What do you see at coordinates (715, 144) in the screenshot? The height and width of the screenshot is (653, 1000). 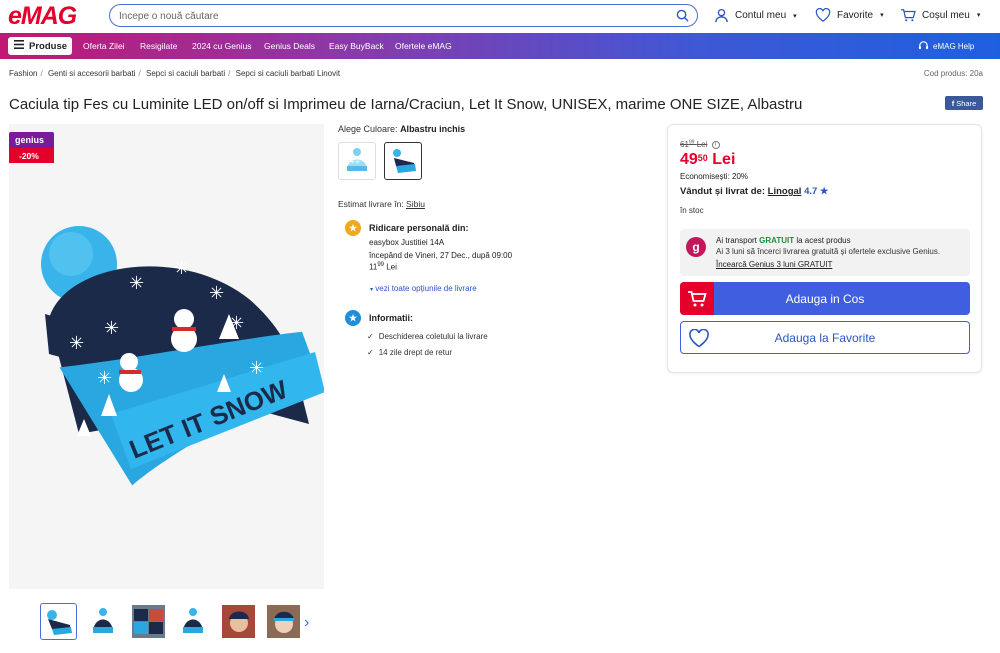 I see `info-icon: i` at bounding box center [715, 144].